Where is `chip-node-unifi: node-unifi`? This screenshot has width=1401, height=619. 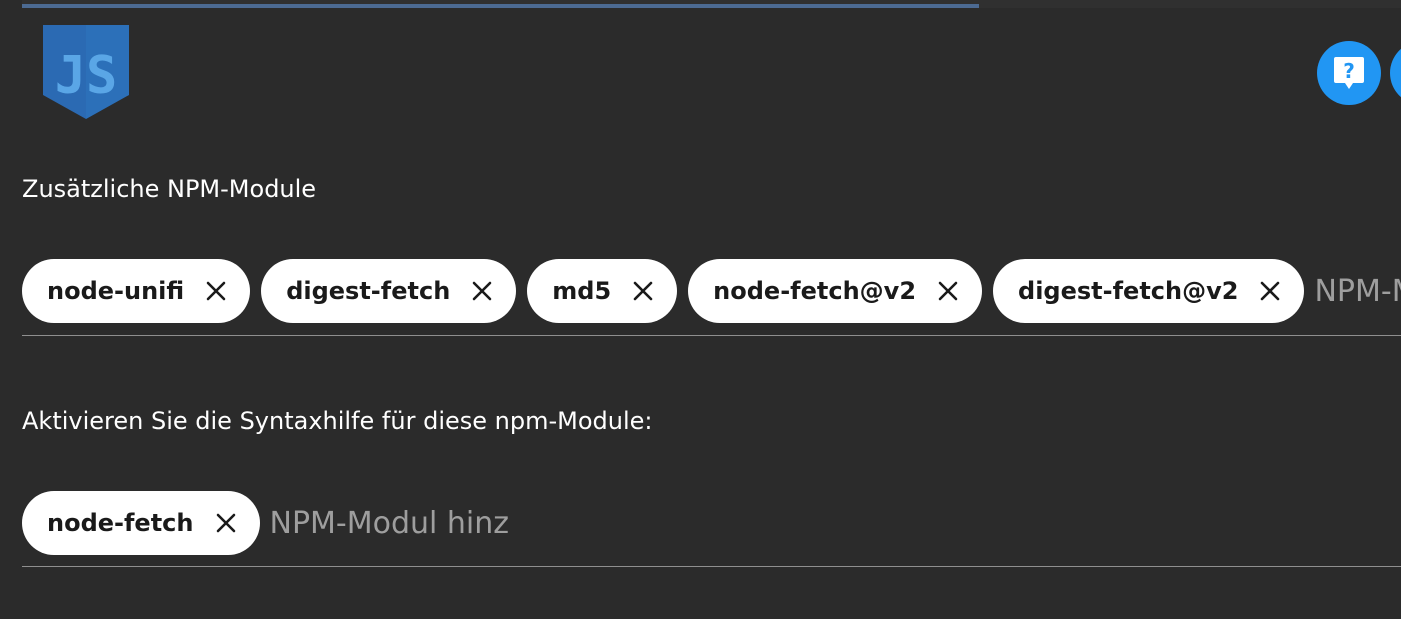
chip-node-unifi: node-unifi is located at coordinates (136, 291).